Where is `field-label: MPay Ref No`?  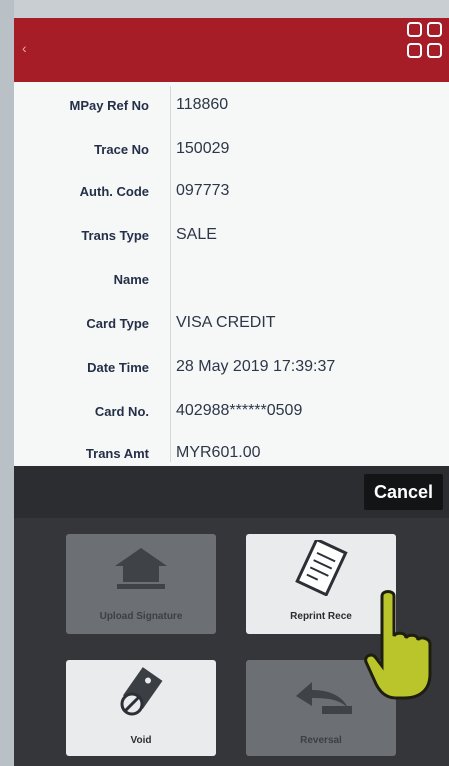 field-label: MPay Ref No is located at coordinates (109, 105).